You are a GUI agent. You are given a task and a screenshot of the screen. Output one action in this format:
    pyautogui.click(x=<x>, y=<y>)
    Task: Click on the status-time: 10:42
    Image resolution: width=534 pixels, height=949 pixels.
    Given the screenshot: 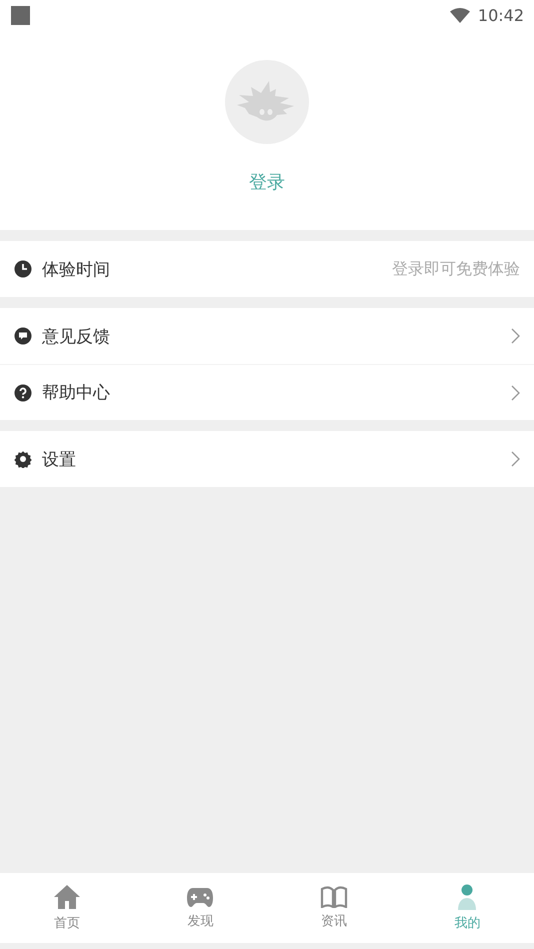 What is the action you would take?
    pyautogui.click(x=501, y=15)
    